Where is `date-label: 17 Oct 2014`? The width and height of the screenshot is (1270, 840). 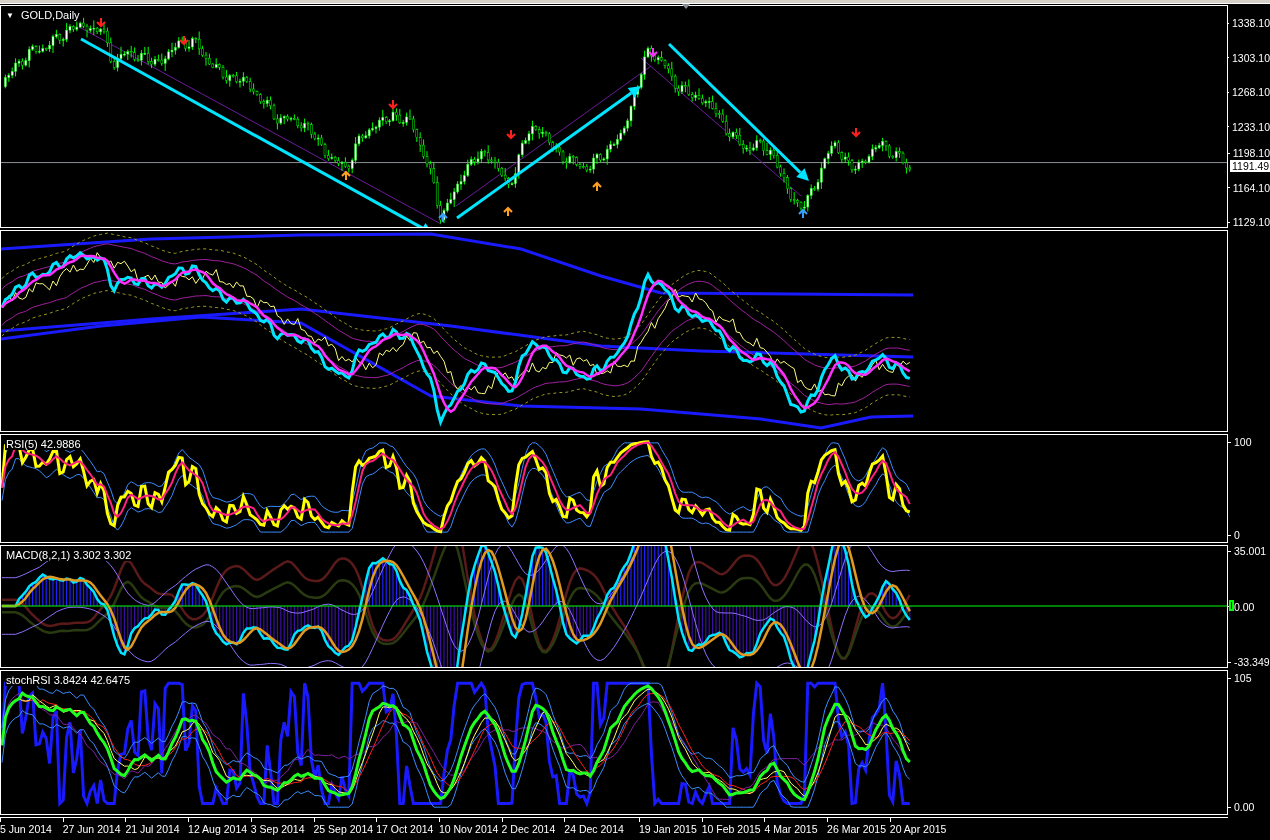
date-label: 17 Oct 2014 is located at coordinates (405, 829).